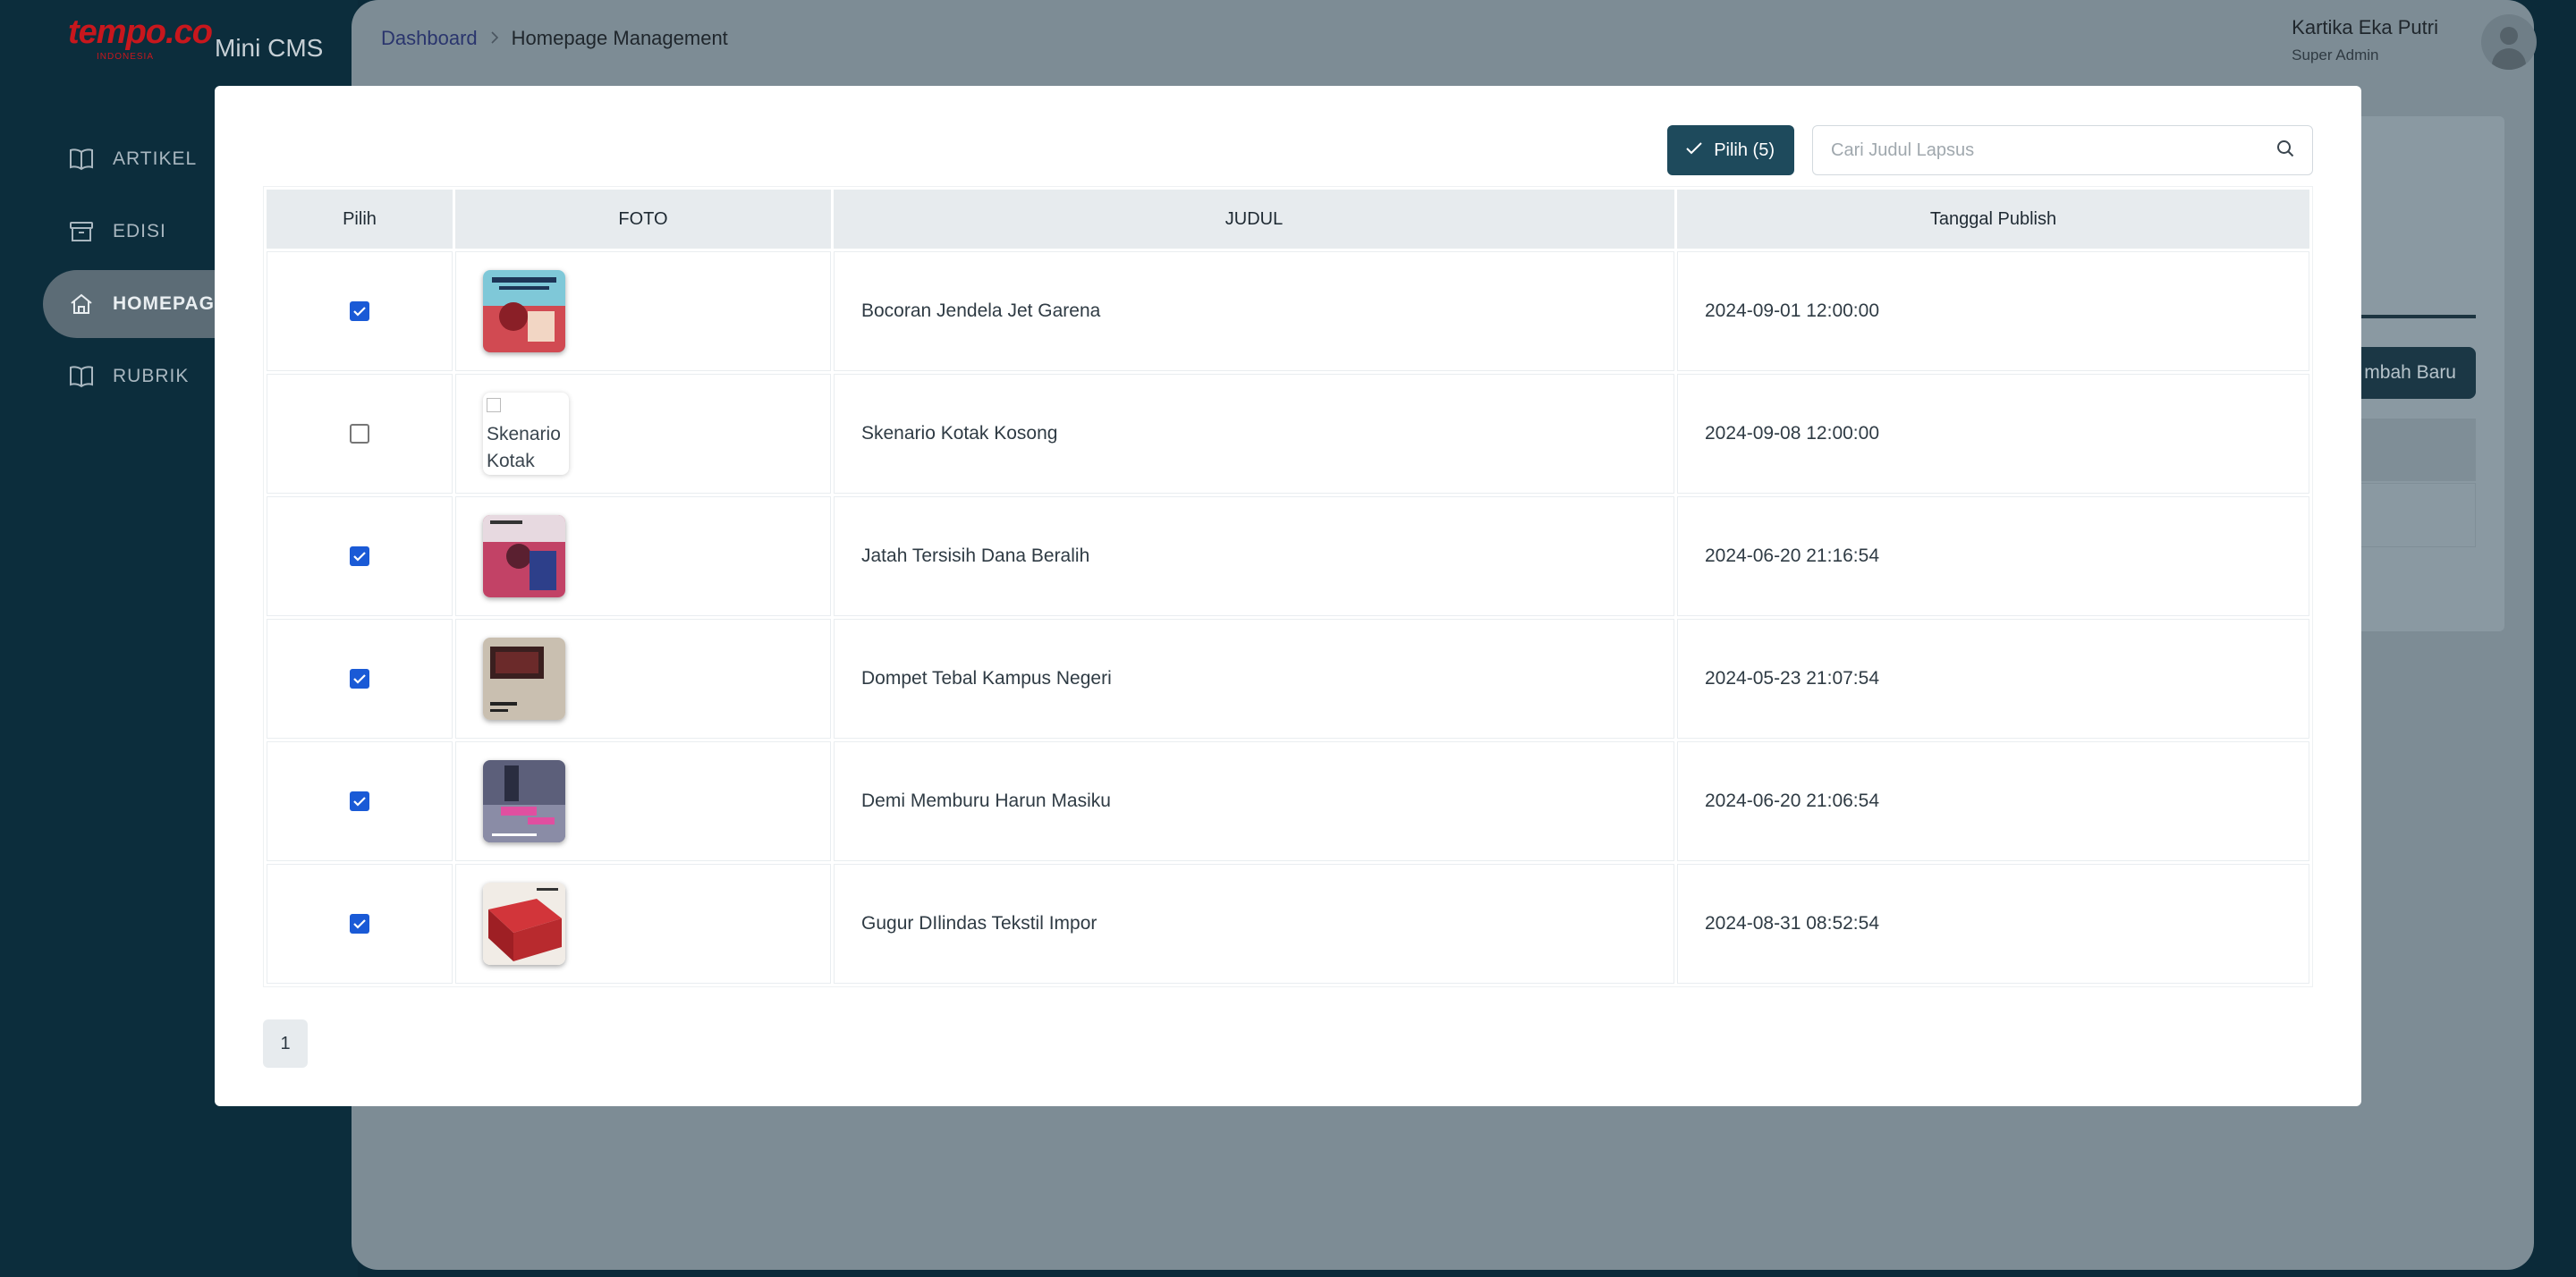 The height and width of the screenshot is (1277, 2576). I want to click on breadcrumb-dashboard-link: Dashboard, so click(429, 38).